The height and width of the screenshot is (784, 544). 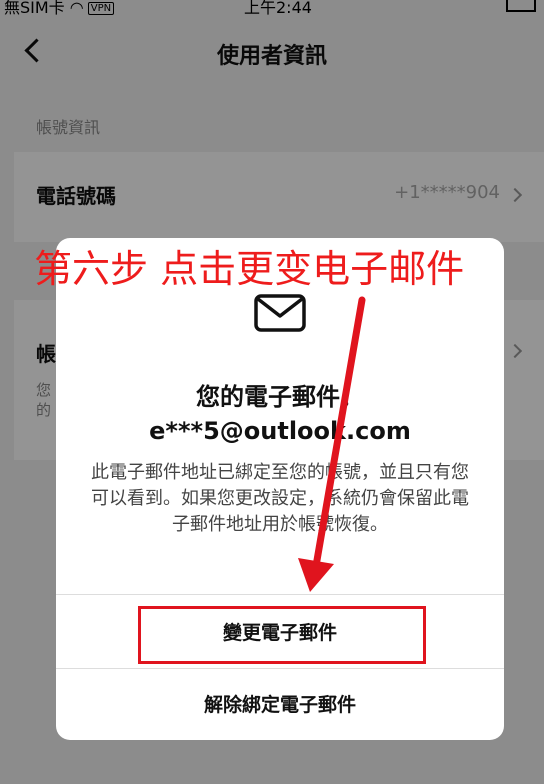 I want to click on mail-icon, so click(x=280, y=313).